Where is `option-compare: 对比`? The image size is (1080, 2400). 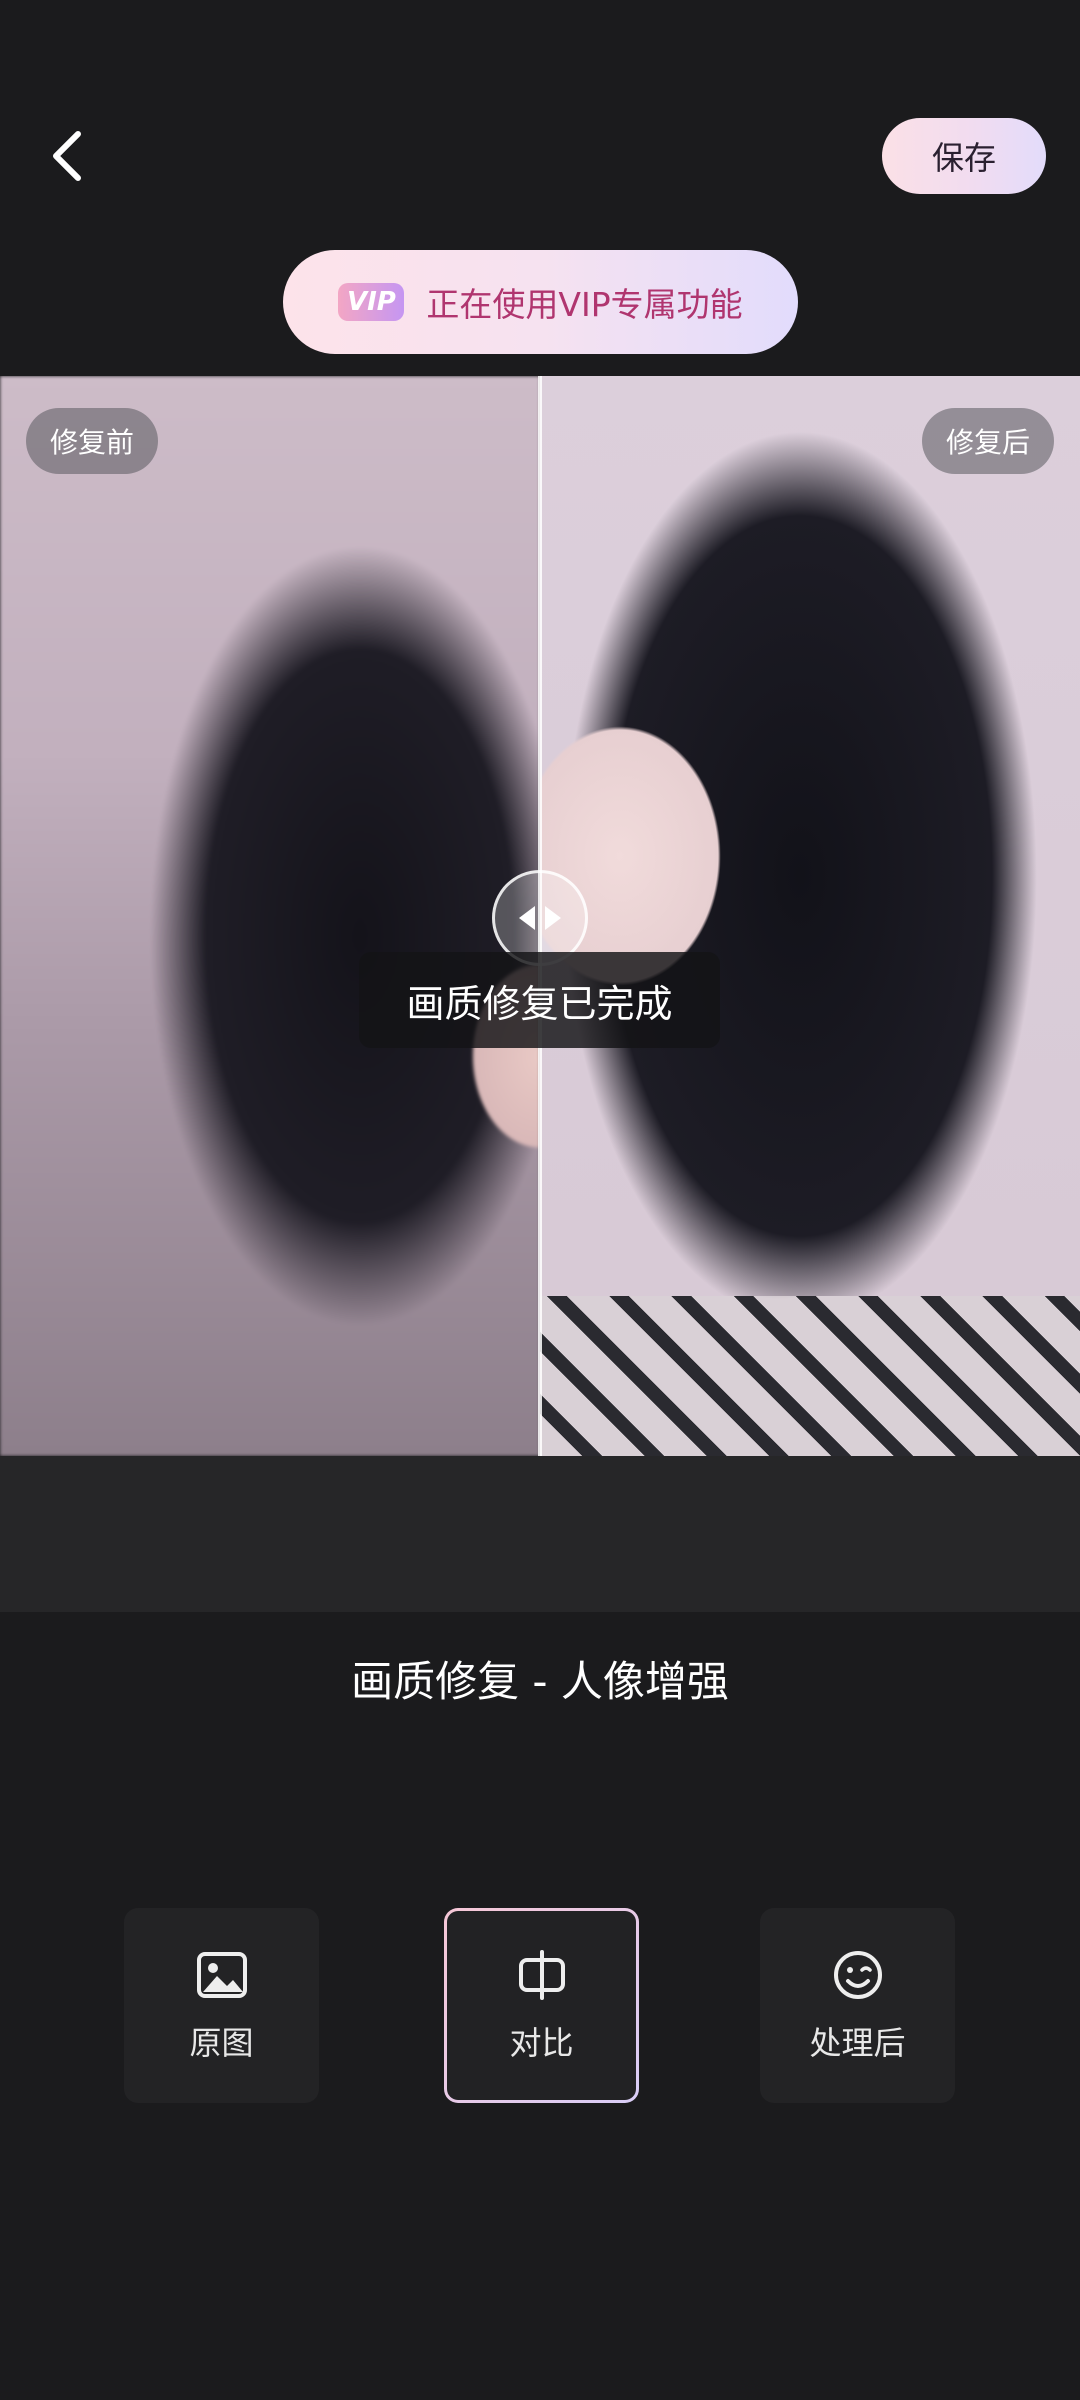 option-compare: 对比 is located at coordinates (541, 2005).